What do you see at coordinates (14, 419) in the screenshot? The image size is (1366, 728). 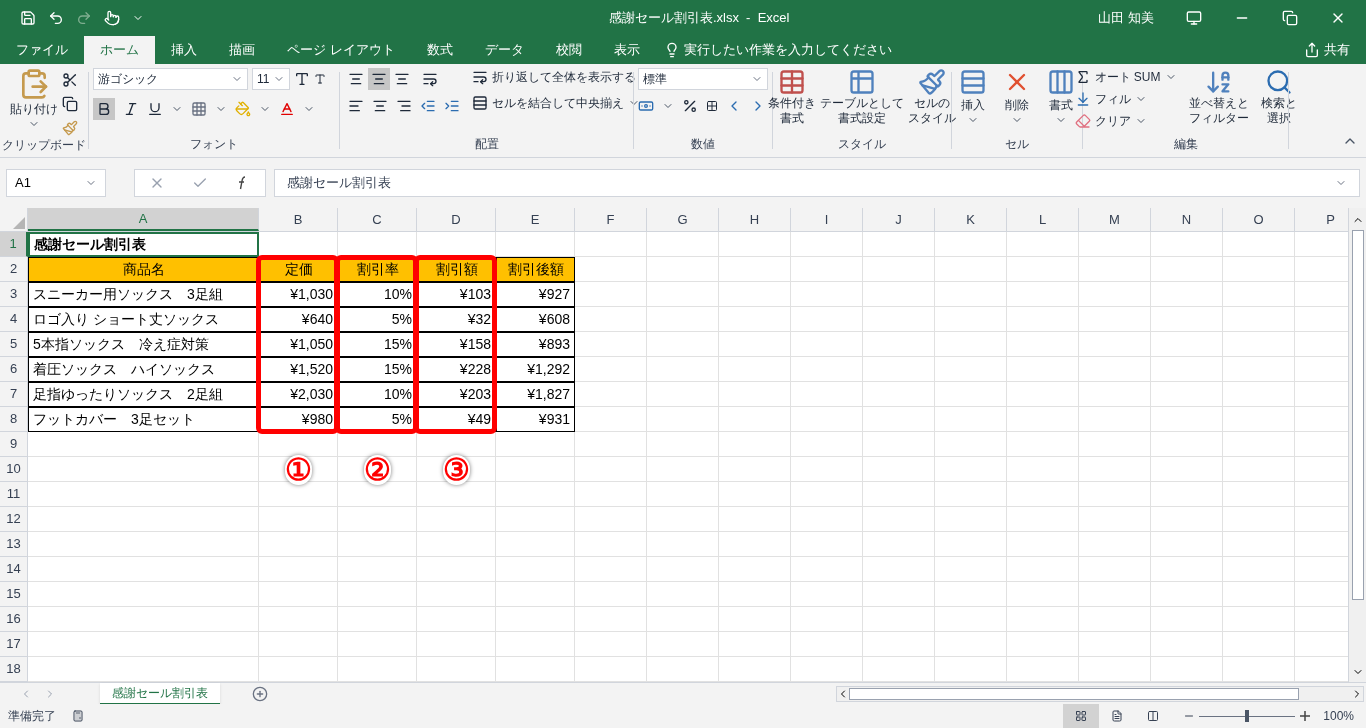 I see `row-header: 8` at bounding box center [14, 419].